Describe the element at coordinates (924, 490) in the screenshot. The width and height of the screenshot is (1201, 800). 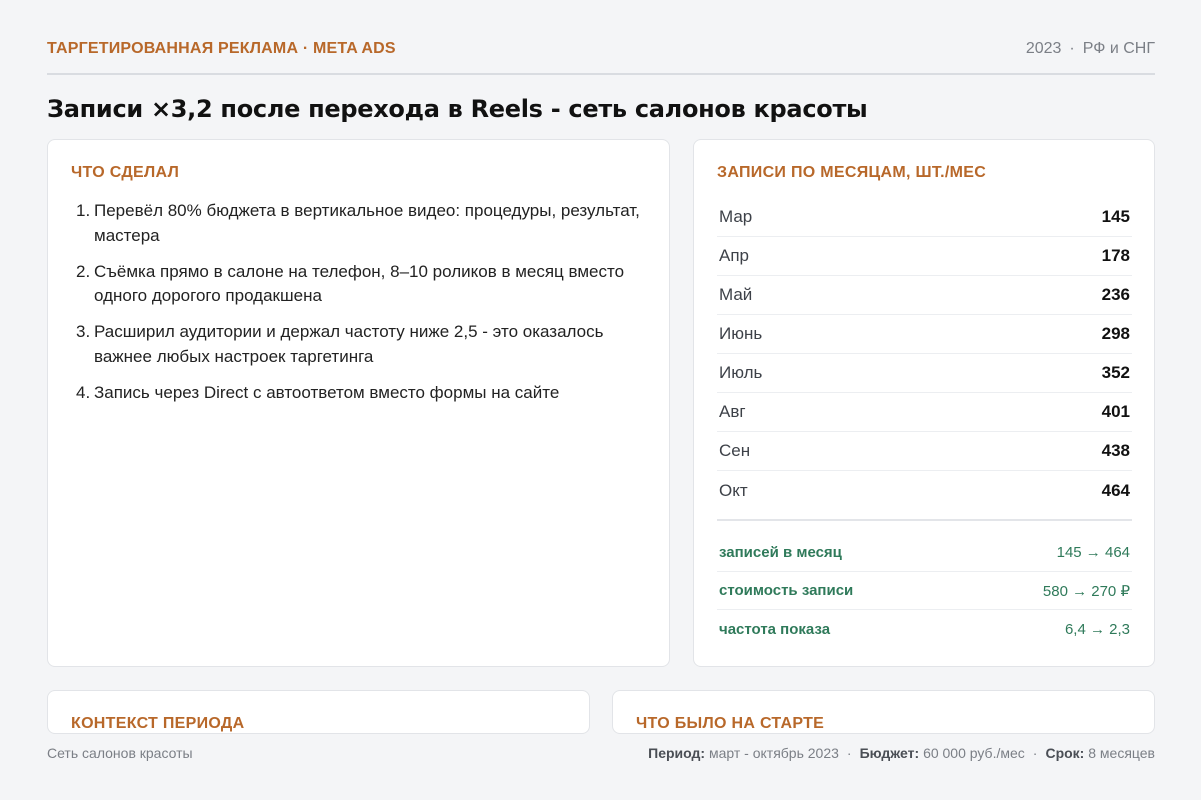
I see `table-row: Окт 464` at that location.